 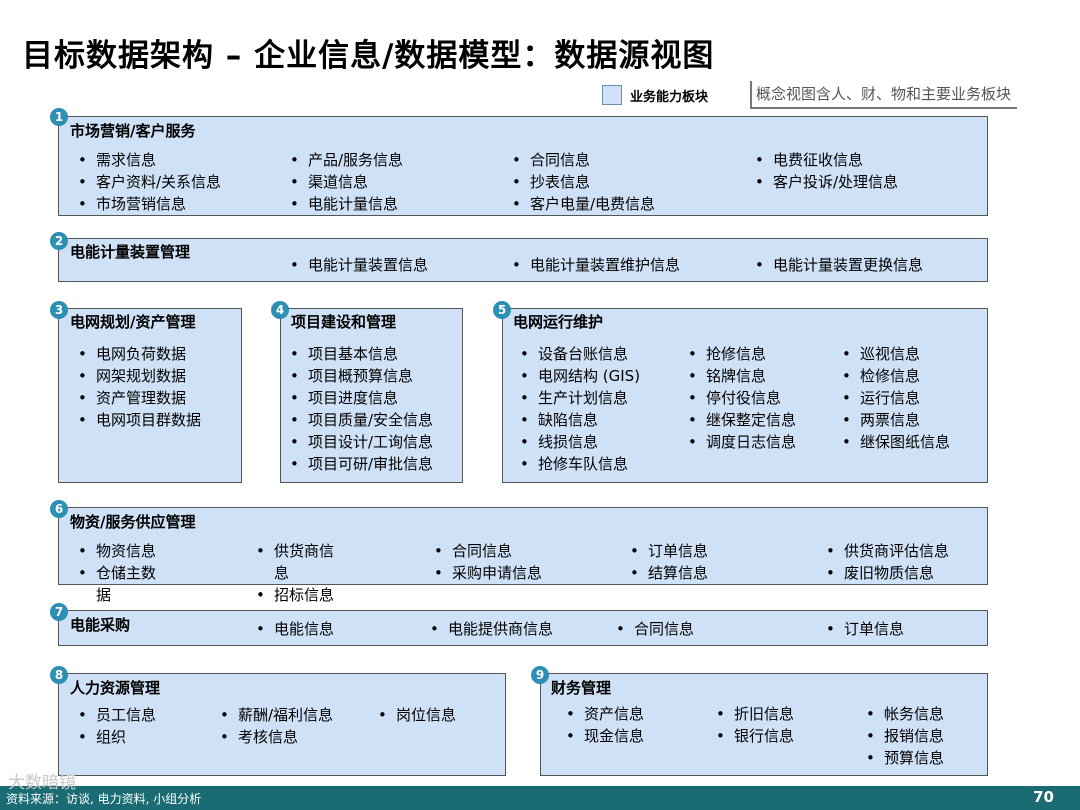 What do you see at coordinates (361, 463) in the screenshot?
I see `list-item: 项目可研/审批信息` at bounding box center [361, 463].